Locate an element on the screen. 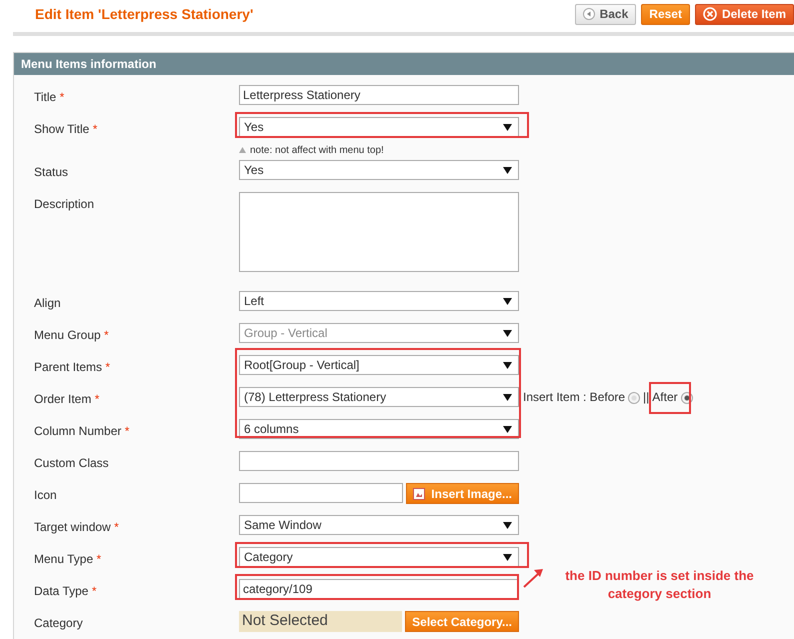 The width and height of the screenshot is (794, 639). select-field: Root[Group - Vertical] is located at coordinates (379, 365).